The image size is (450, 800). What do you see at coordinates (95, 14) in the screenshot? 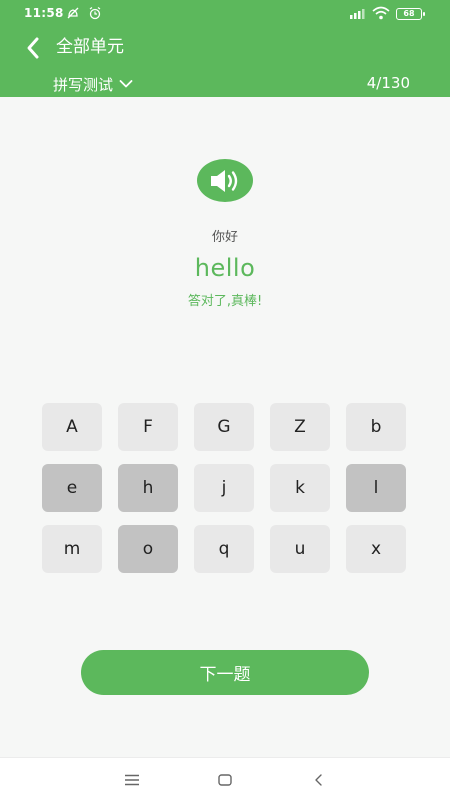
I see `alarm-icon` at bounding box center [95, 14].